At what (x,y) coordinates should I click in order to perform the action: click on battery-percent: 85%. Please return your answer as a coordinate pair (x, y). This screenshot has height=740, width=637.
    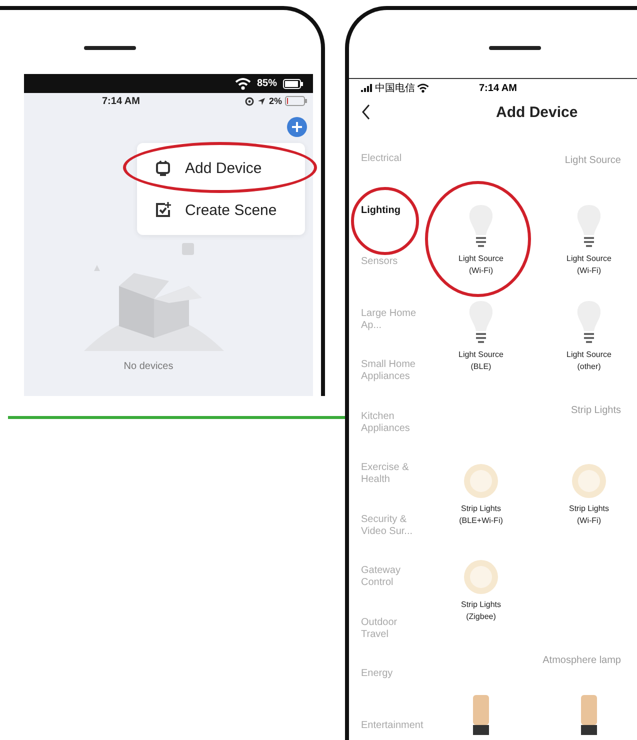
    Looking at the image, I should click on (266, 83).